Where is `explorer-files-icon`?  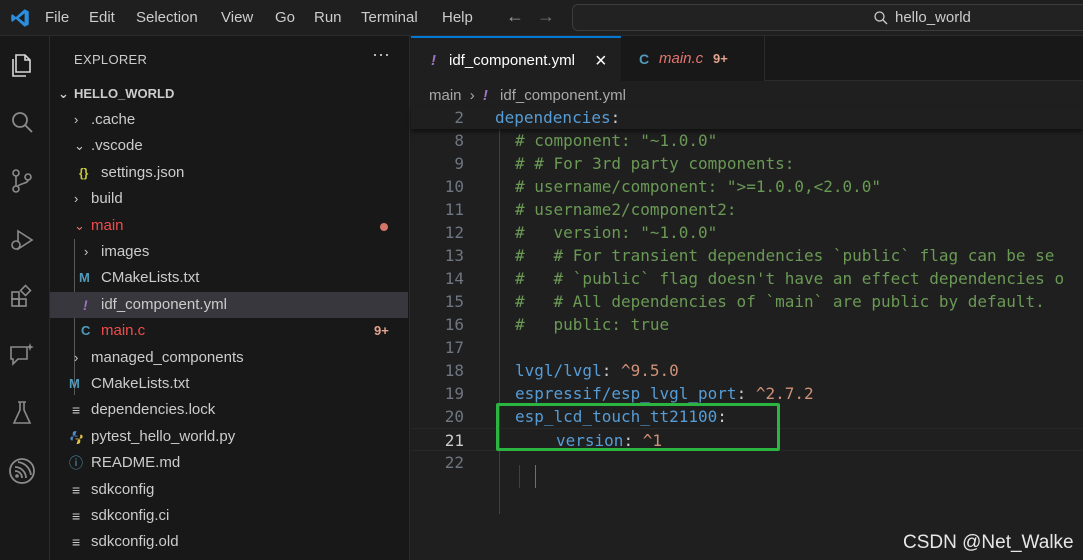
explorer-files-icon is located at coordinates (22, 65).